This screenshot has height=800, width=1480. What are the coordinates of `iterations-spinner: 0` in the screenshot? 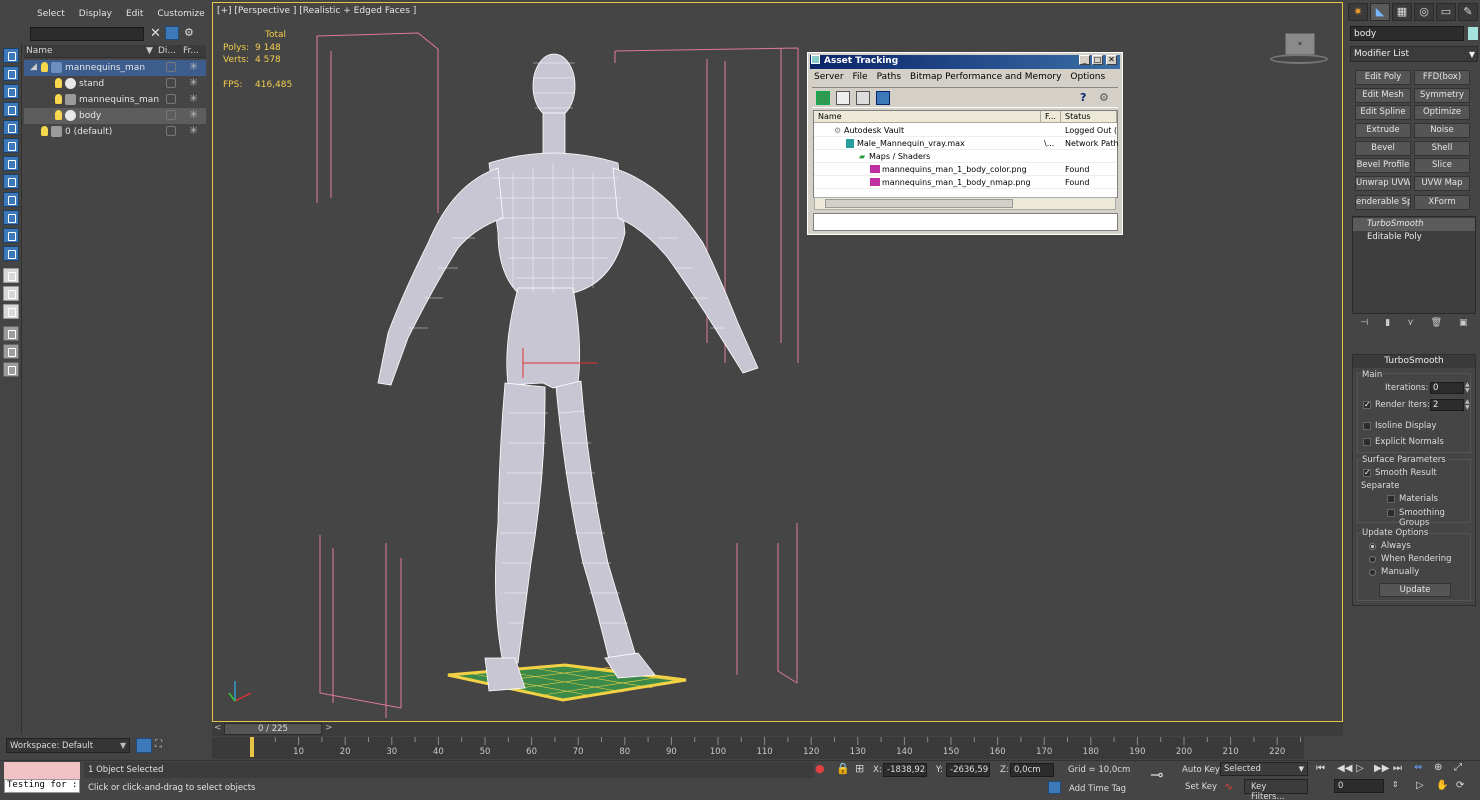 It's located at (1447, 388).